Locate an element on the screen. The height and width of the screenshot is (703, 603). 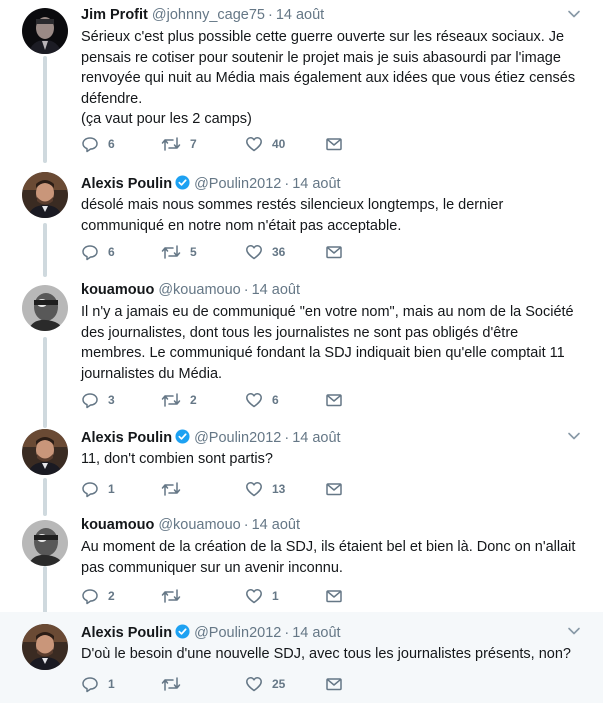
like-button: 13 is located at coordinates (265, 489).